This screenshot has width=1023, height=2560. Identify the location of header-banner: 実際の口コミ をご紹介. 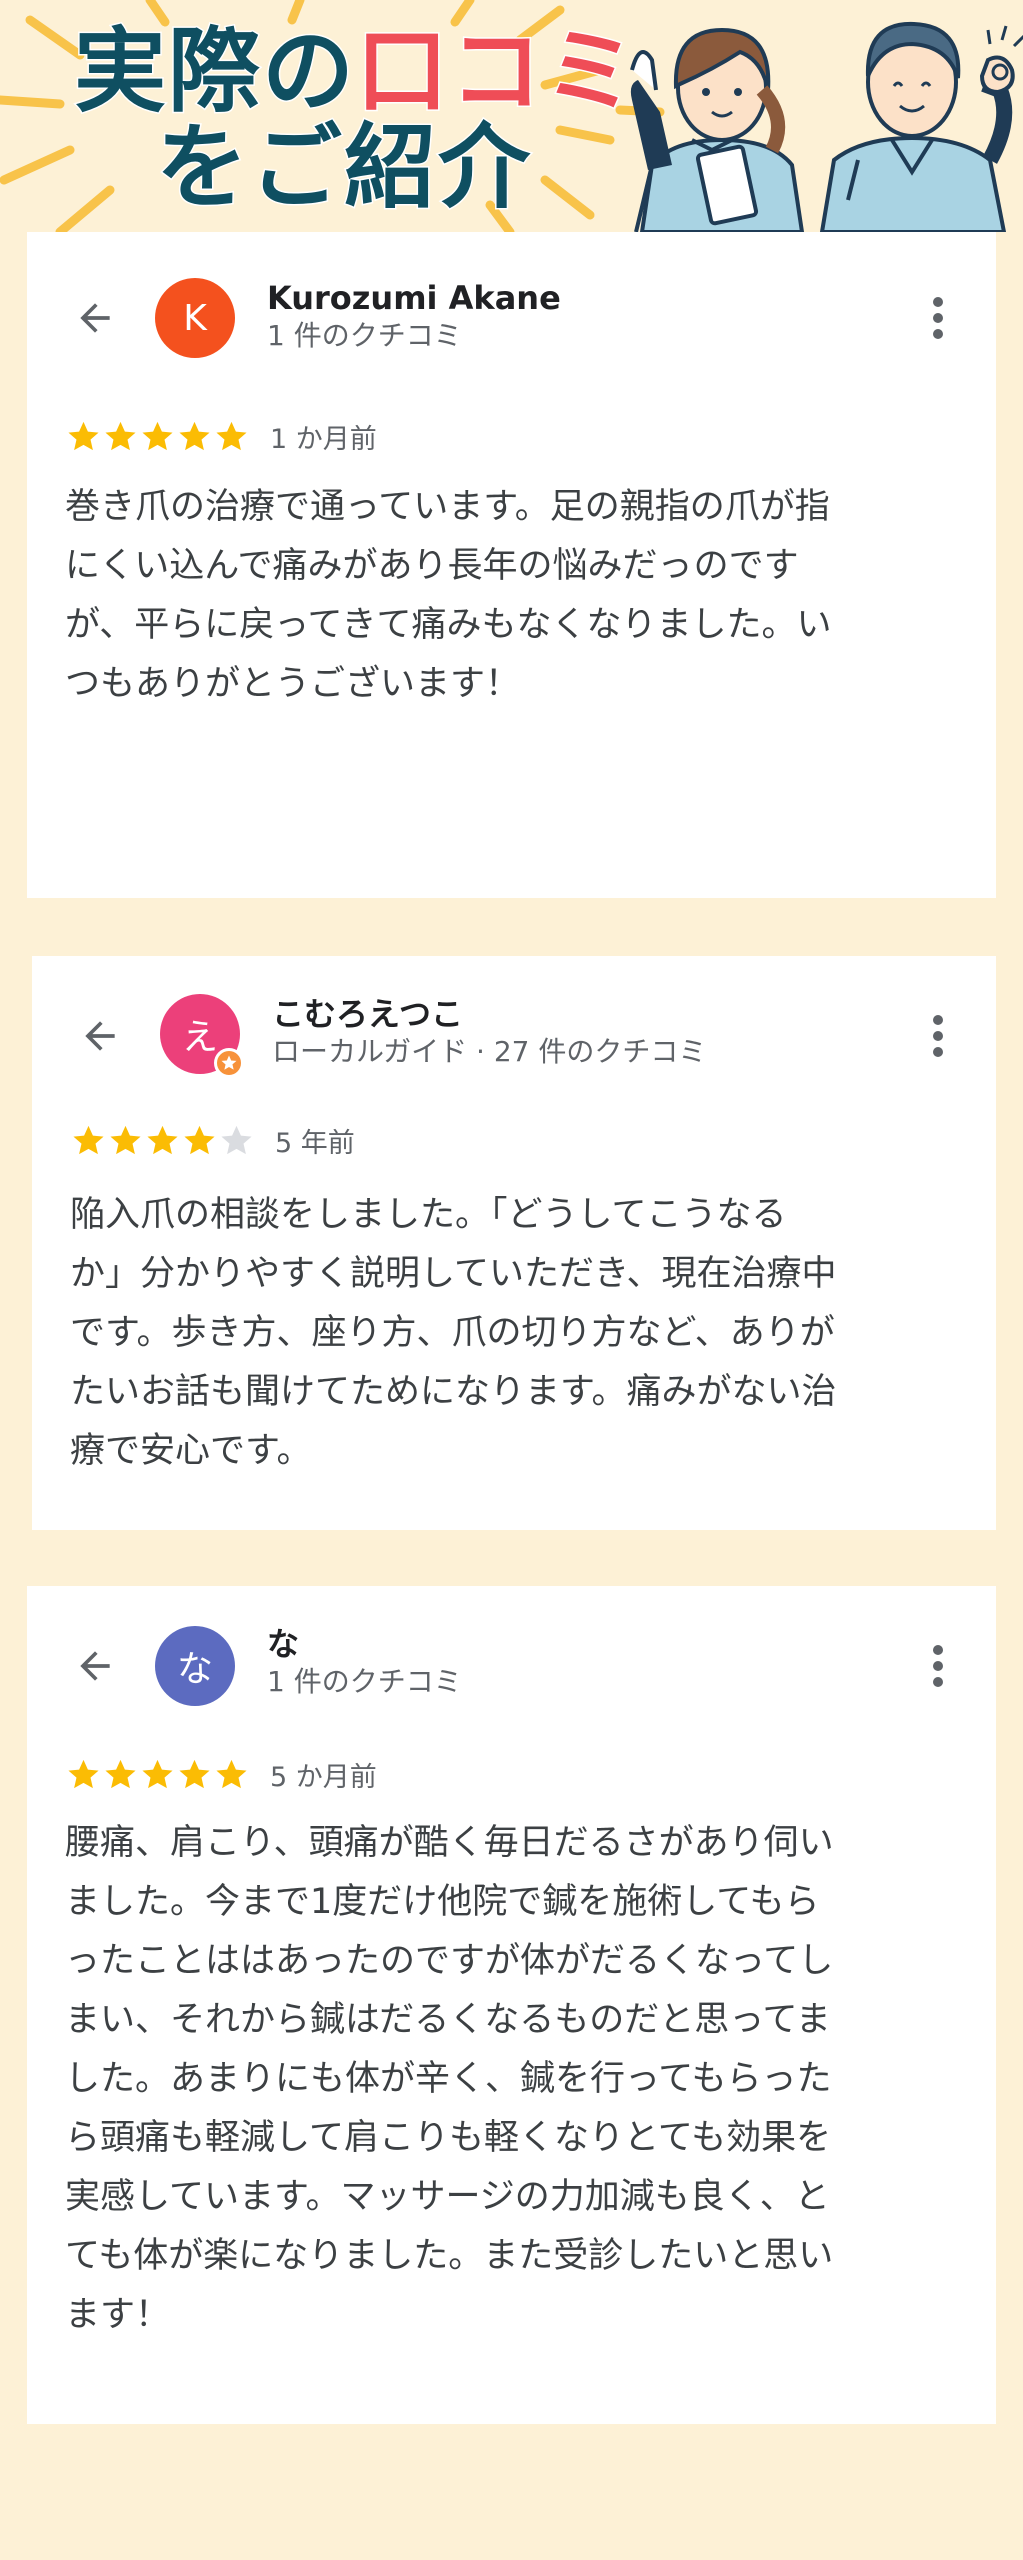
(511, 116).